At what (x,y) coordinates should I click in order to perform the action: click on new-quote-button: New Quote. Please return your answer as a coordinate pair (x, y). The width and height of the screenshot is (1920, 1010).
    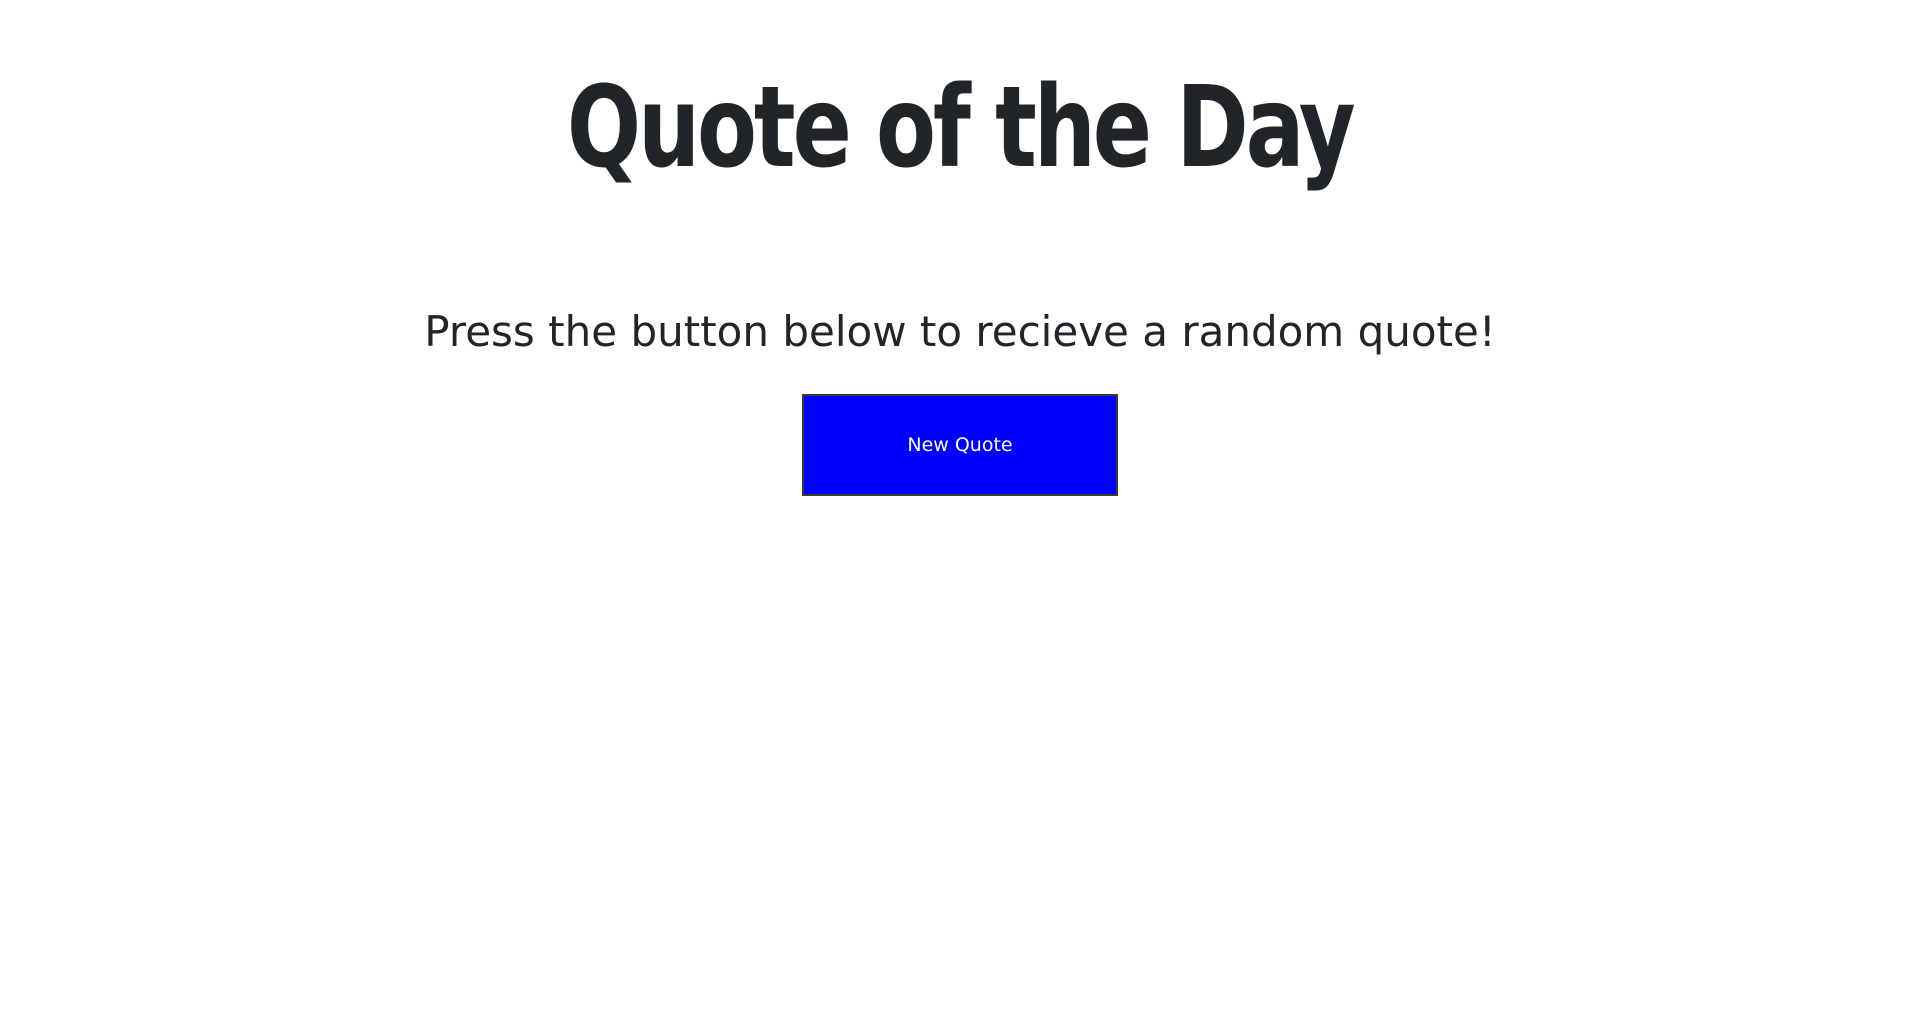
    Looking at the image, I should click on (960, 445).